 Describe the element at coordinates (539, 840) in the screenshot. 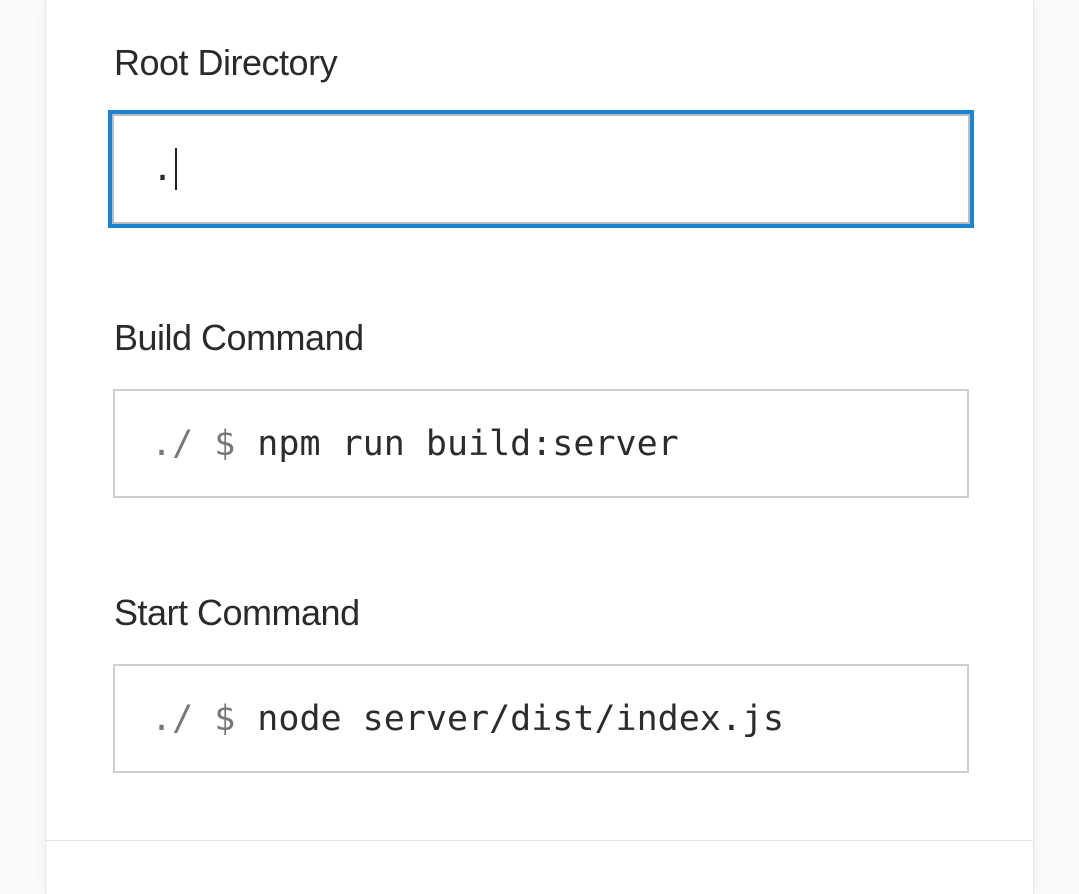

I see `section-divider` at that location.